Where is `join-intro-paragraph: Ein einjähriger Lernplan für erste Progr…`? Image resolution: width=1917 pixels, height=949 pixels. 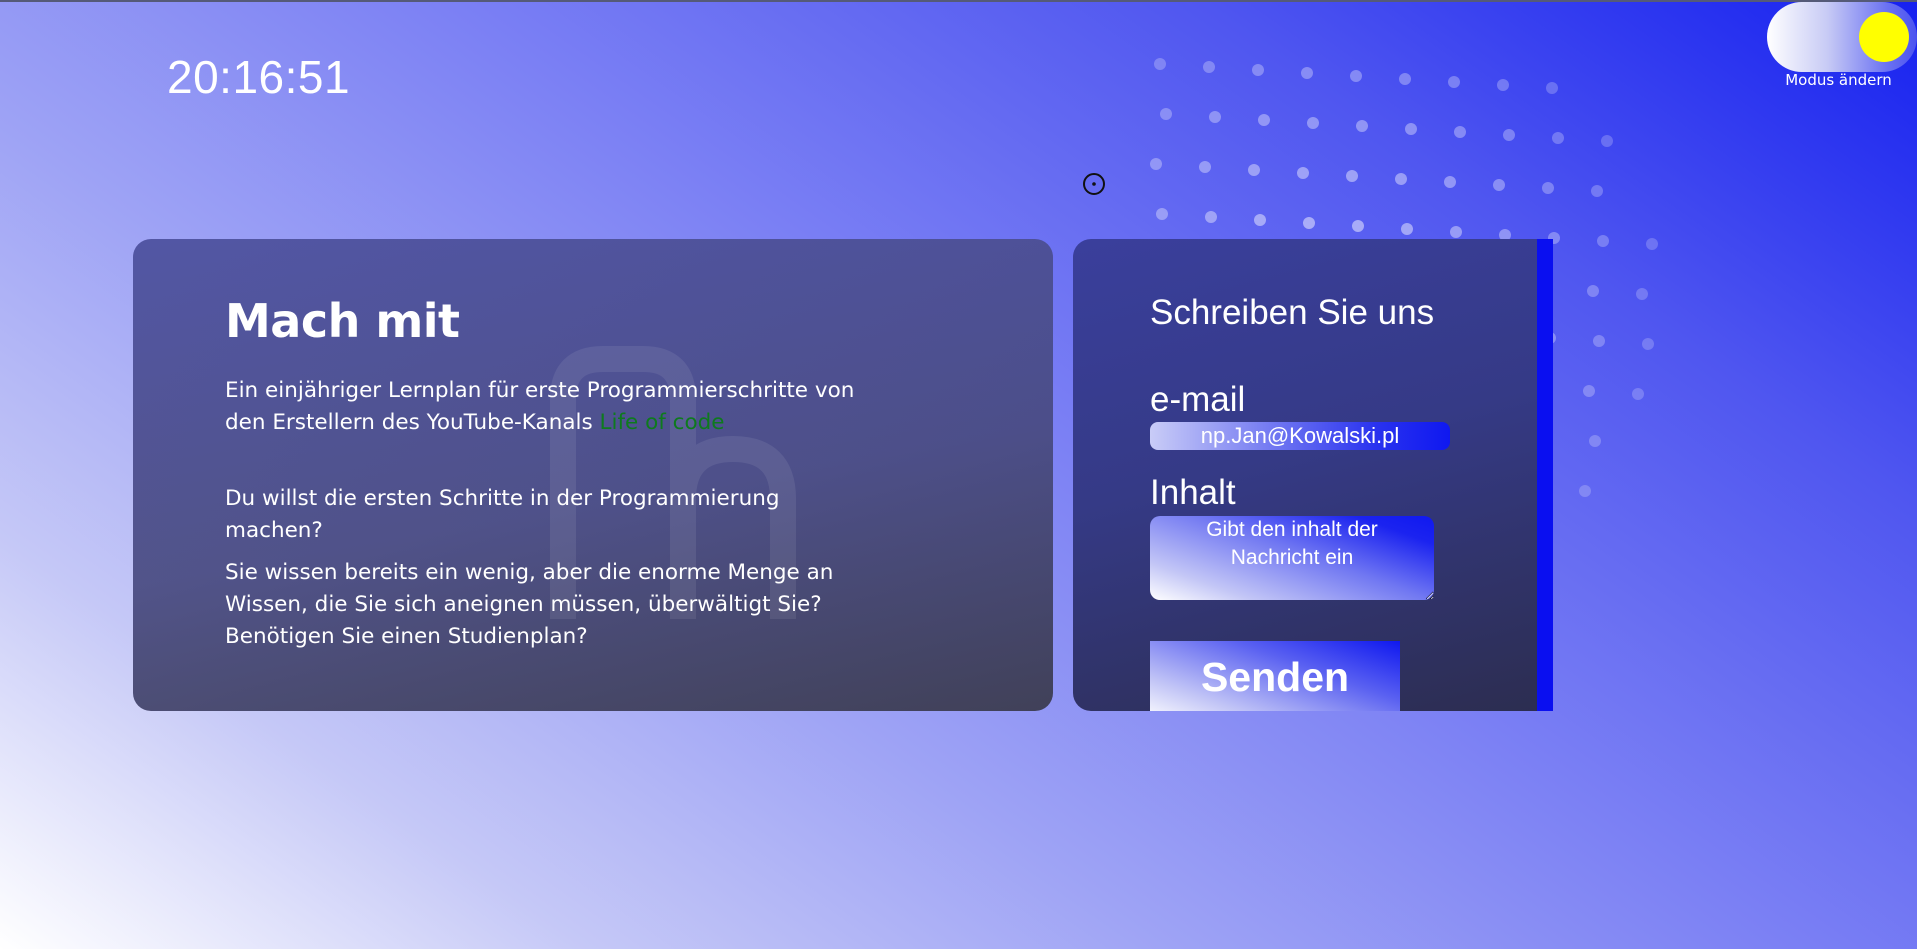
join-intro-paragraph: Ein einjähriger Lernplan für erste Progr… is located at coordinates (545, 407).